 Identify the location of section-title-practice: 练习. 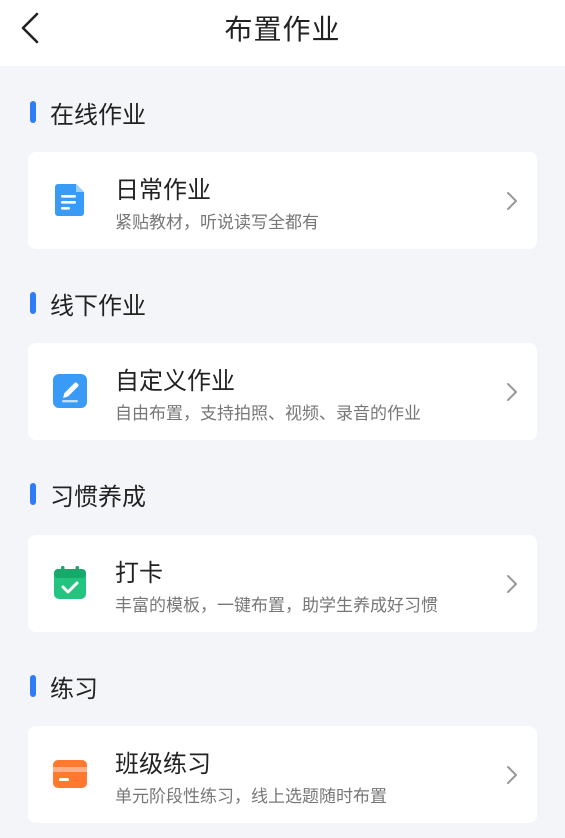
(64, 687).